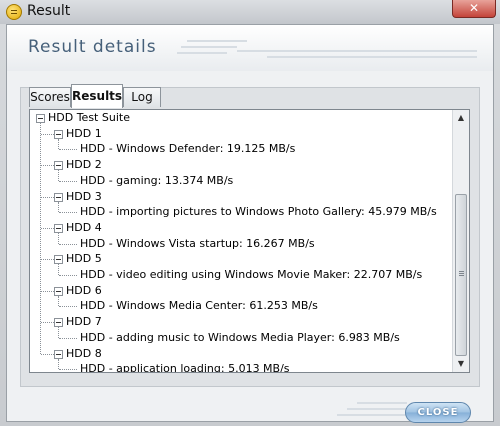  What do you see at coordinates (84, 291) in the screenshot?
I see `tree-group-label: HDD 6` at bounding box center [84, 291].